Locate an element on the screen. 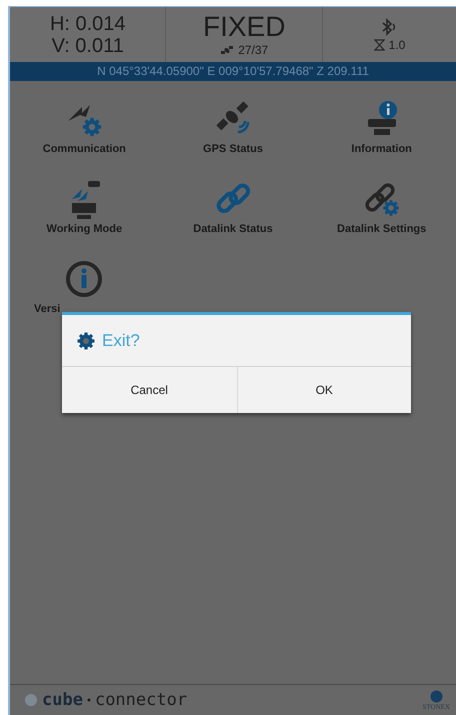 This screenshot has height=715, width=456. hourglass-icon is located at coordinates (379, 45).